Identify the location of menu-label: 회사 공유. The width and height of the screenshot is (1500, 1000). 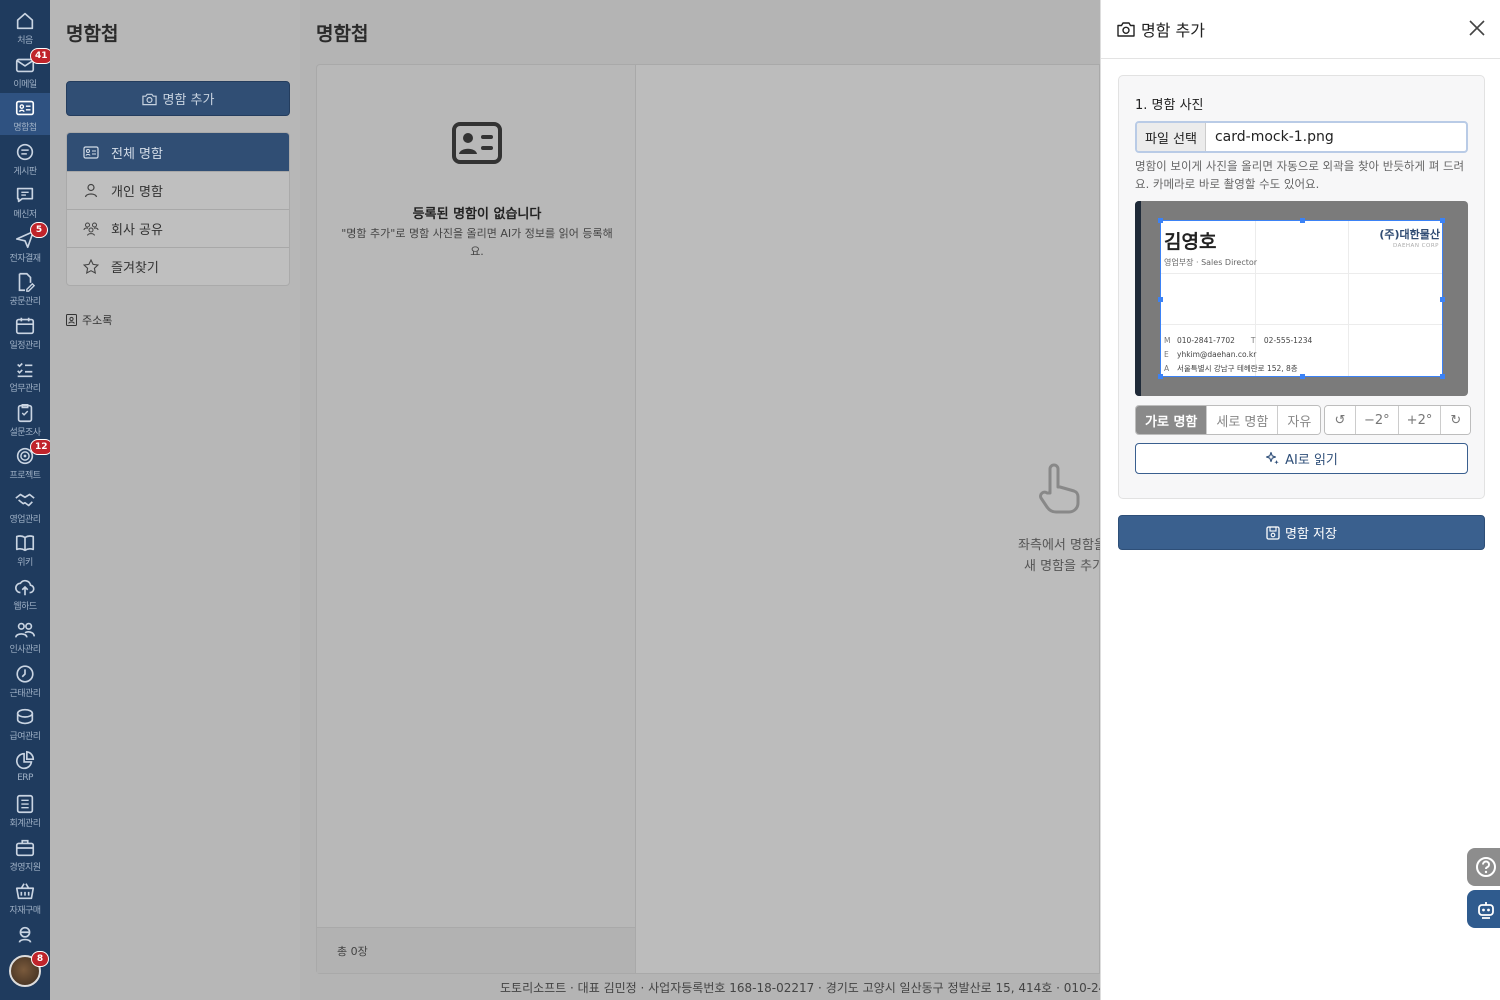
(137, 230).